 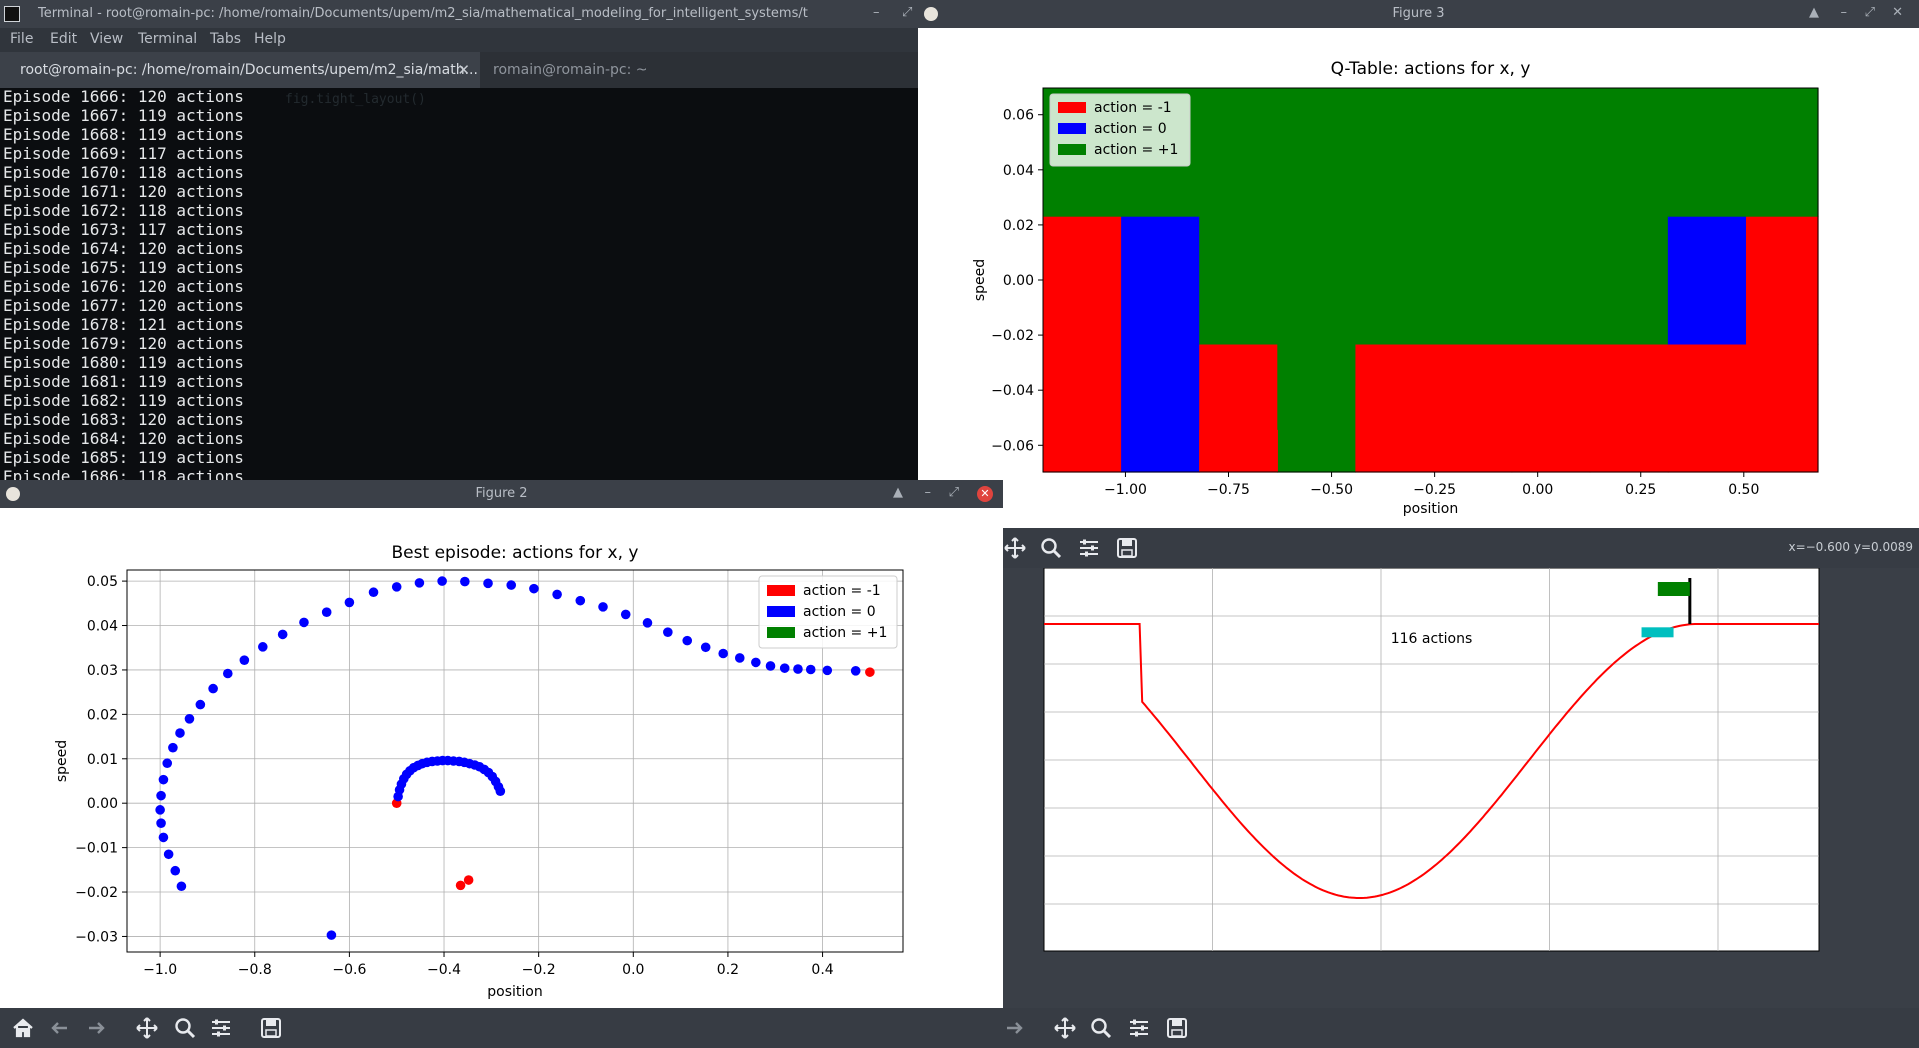 I want to click on y-axis-label: speed, so click(x=980, y=280).